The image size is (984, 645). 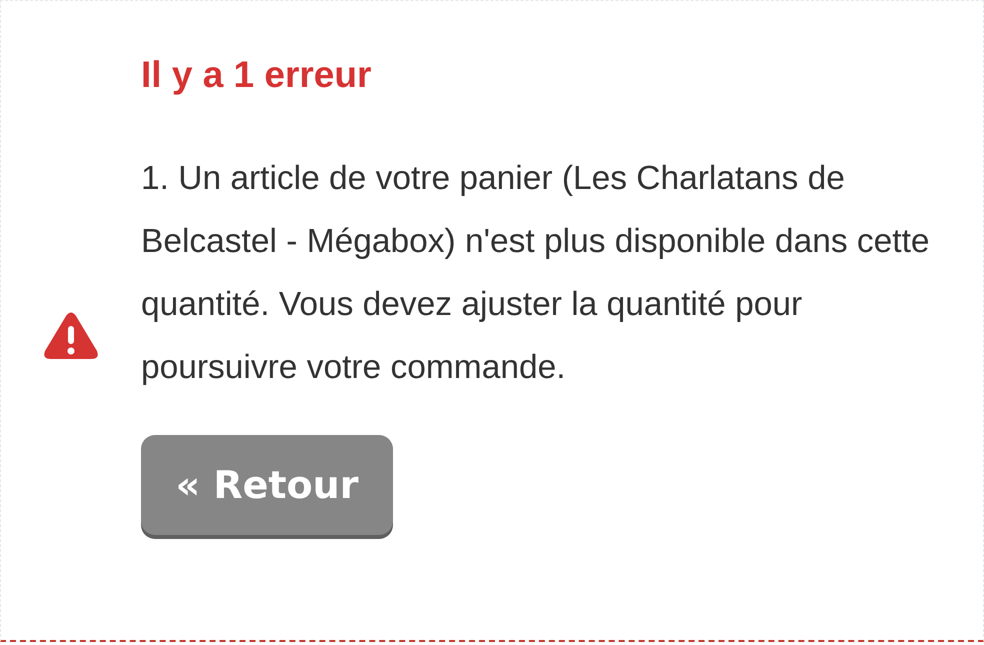 What do you see at coordinates (256, 75) in the screenshot?
I see `error-heading: Il y a 1 erreur` at bounding box center [256, 75].